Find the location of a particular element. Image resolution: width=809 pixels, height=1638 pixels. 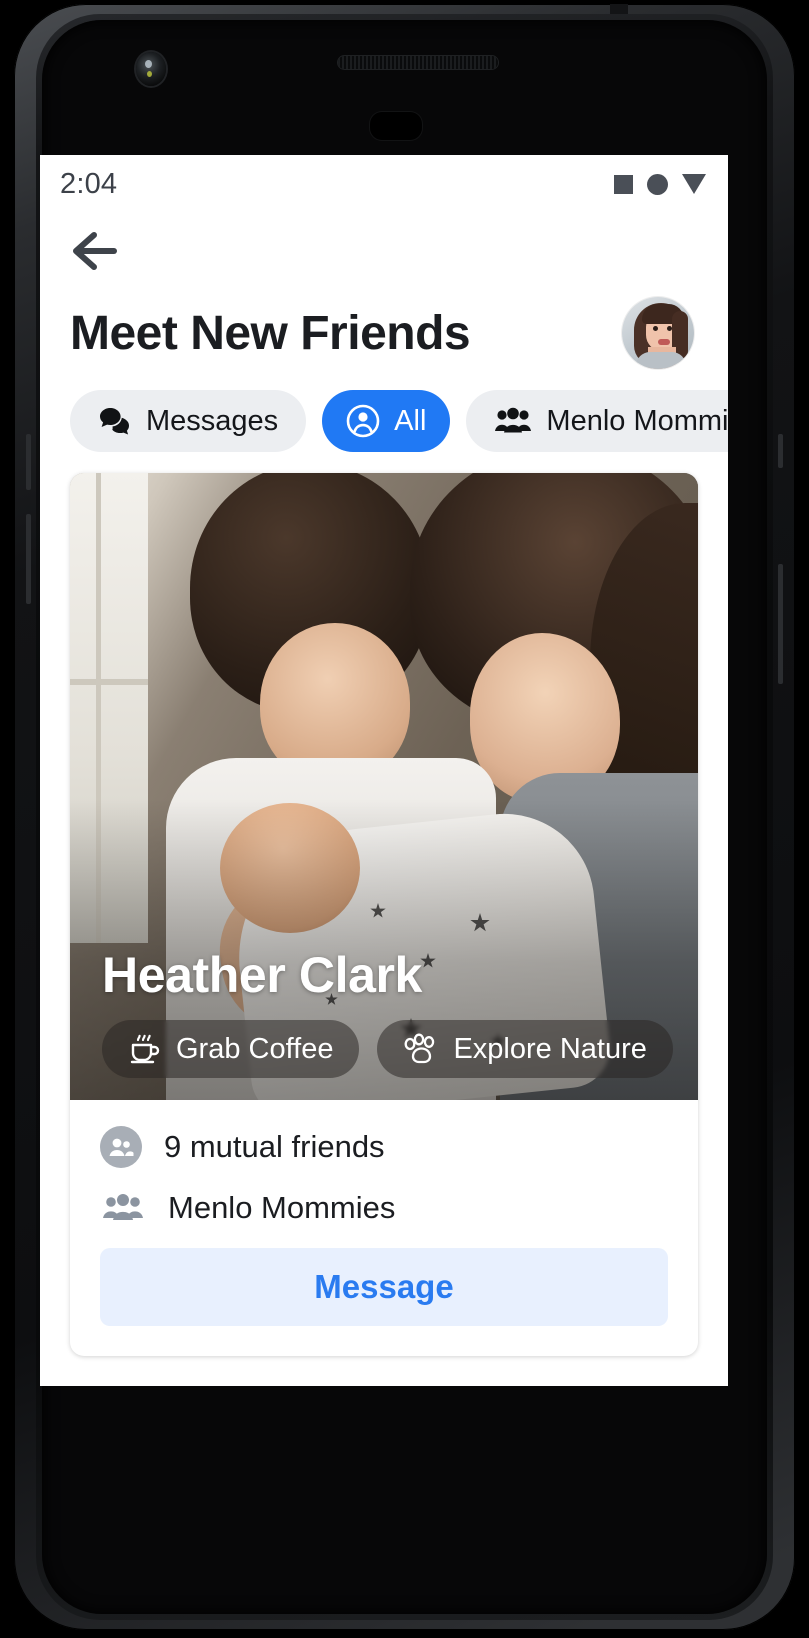

front-camera-icon is located at coordinates (151, 69).